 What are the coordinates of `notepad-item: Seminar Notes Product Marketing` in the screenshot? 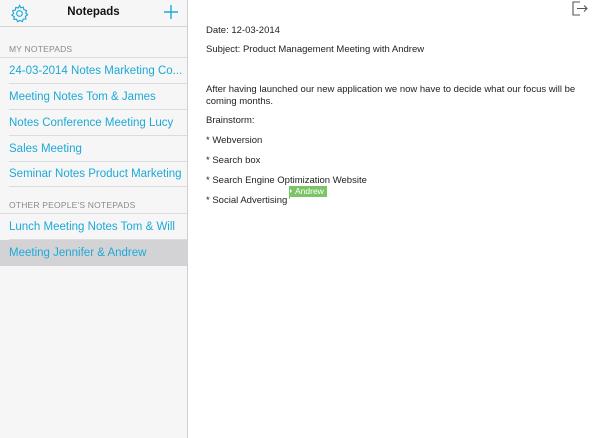 It's located at (93, 174).